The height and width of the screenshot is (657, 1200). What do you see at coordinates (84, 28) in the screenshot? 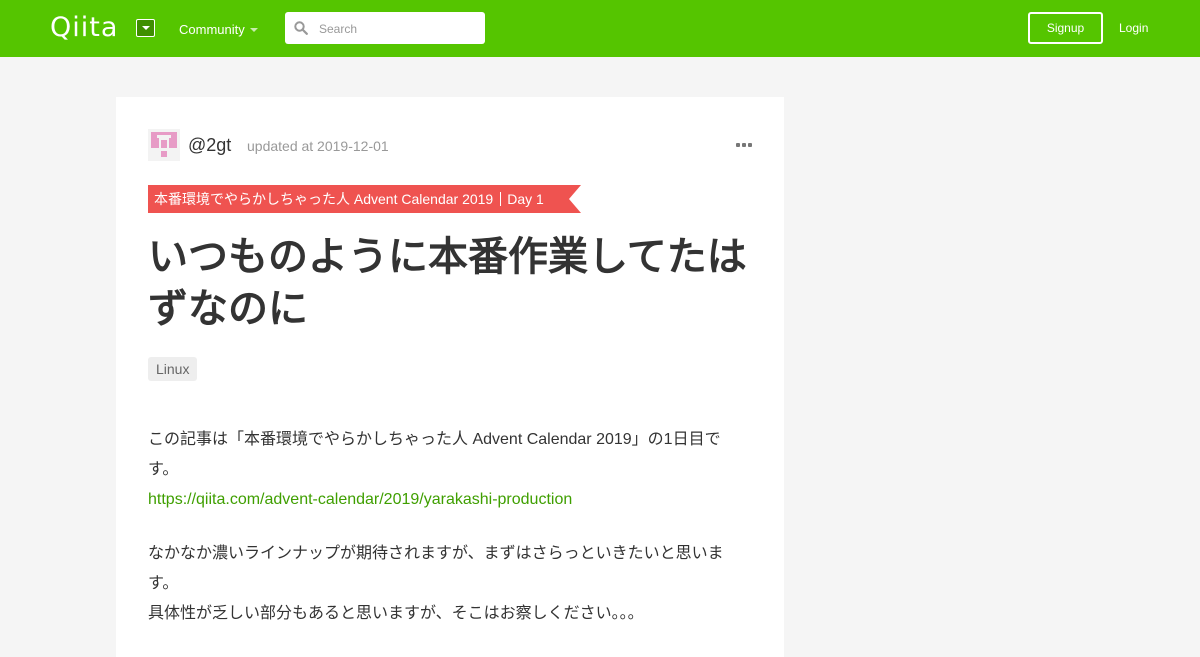
I see `qiita-logo: Qiita` at bounding box center [84, 28].